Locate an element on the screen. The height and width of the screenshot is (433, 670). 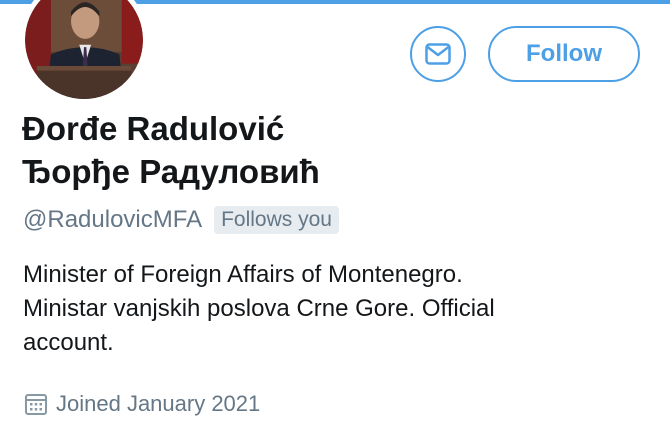
avatar is located at coordinates (84, 52).